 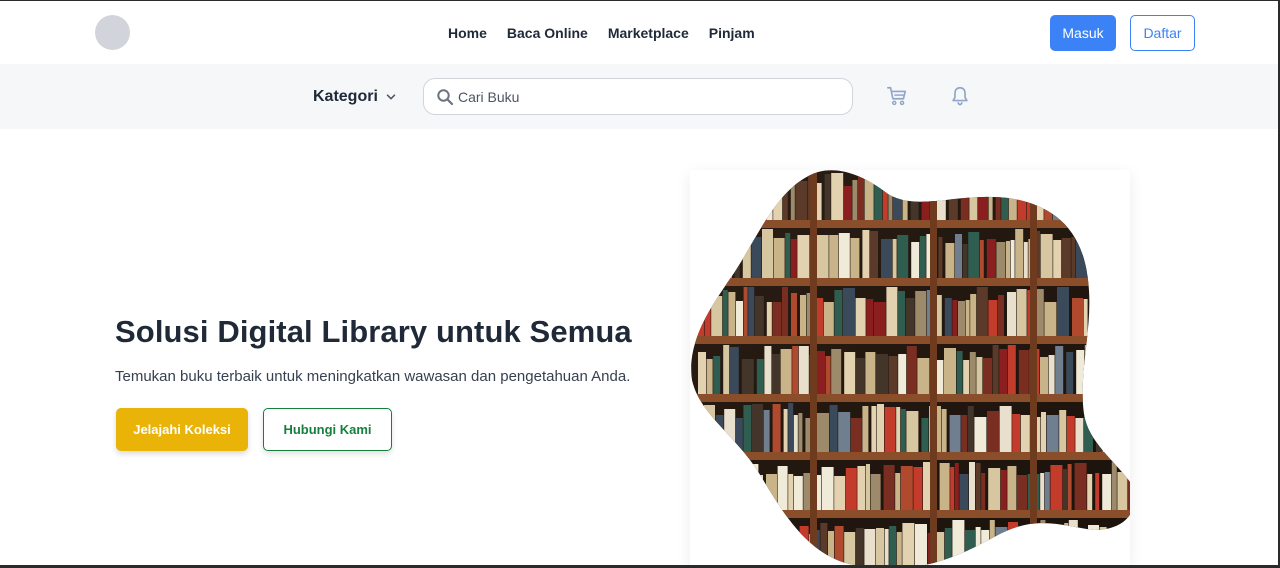 I want to click on main-nav: Home Baca Online Marketplace Pinjam, so click(x=601, y=33).